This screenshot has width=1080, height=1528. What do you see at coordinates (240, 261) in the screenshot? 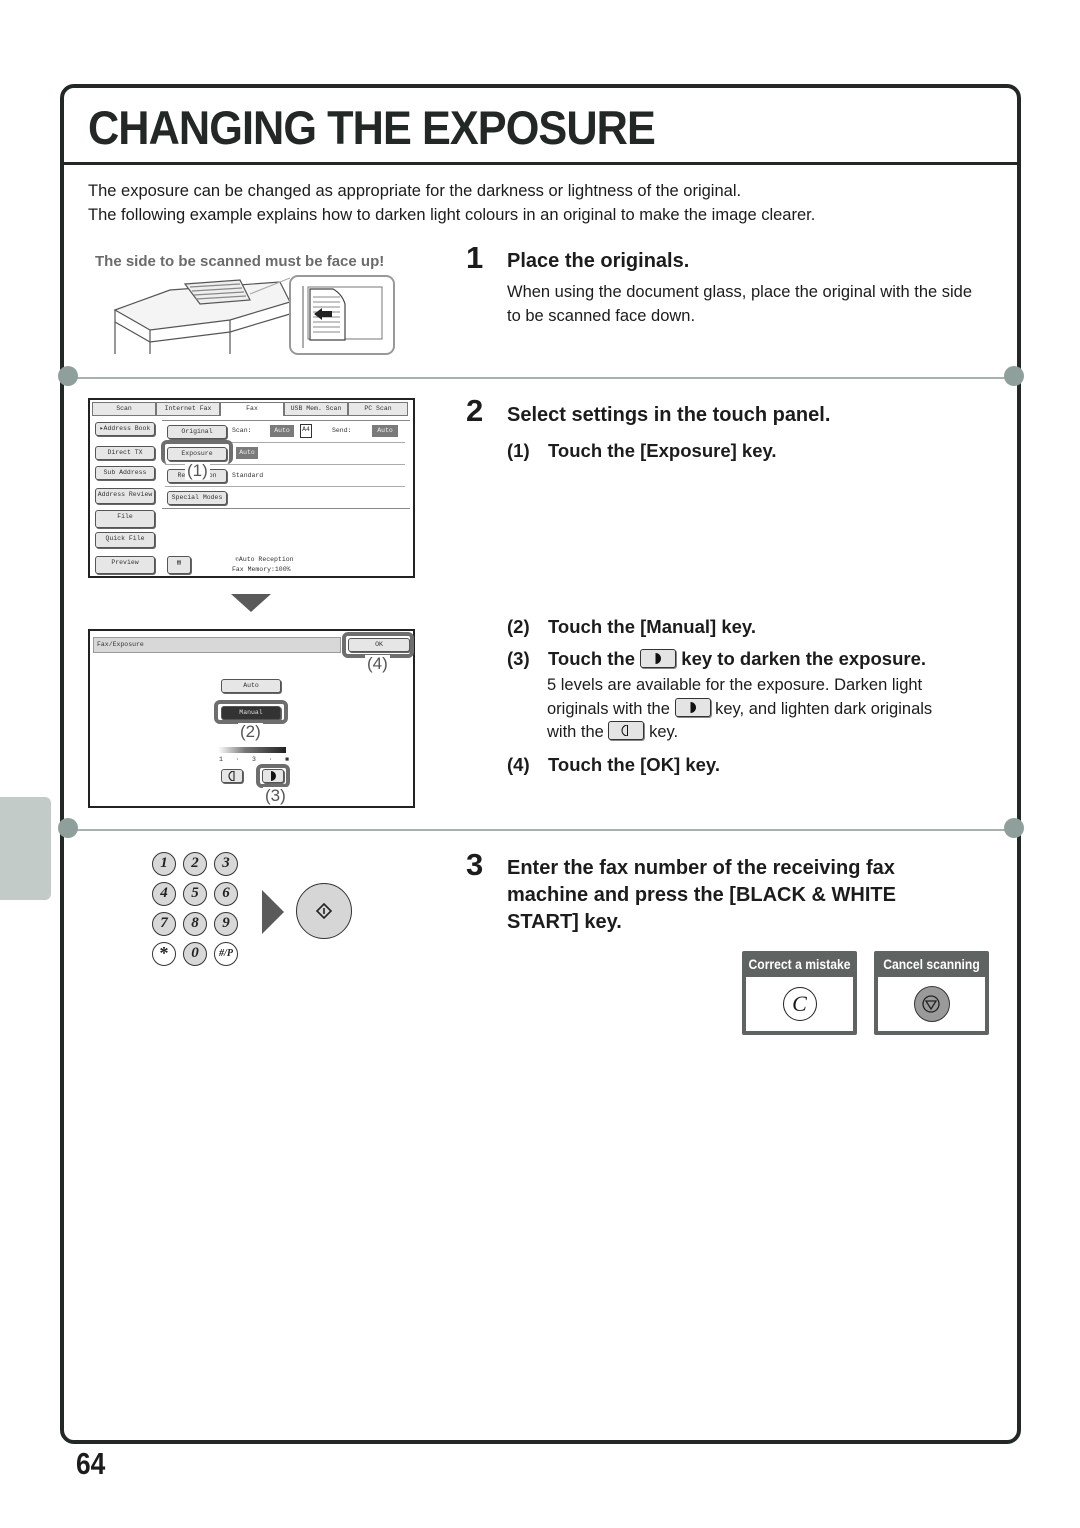
I see `face-up-caption: The side to be scanned must be face up!` at bounding box center [240, 261].